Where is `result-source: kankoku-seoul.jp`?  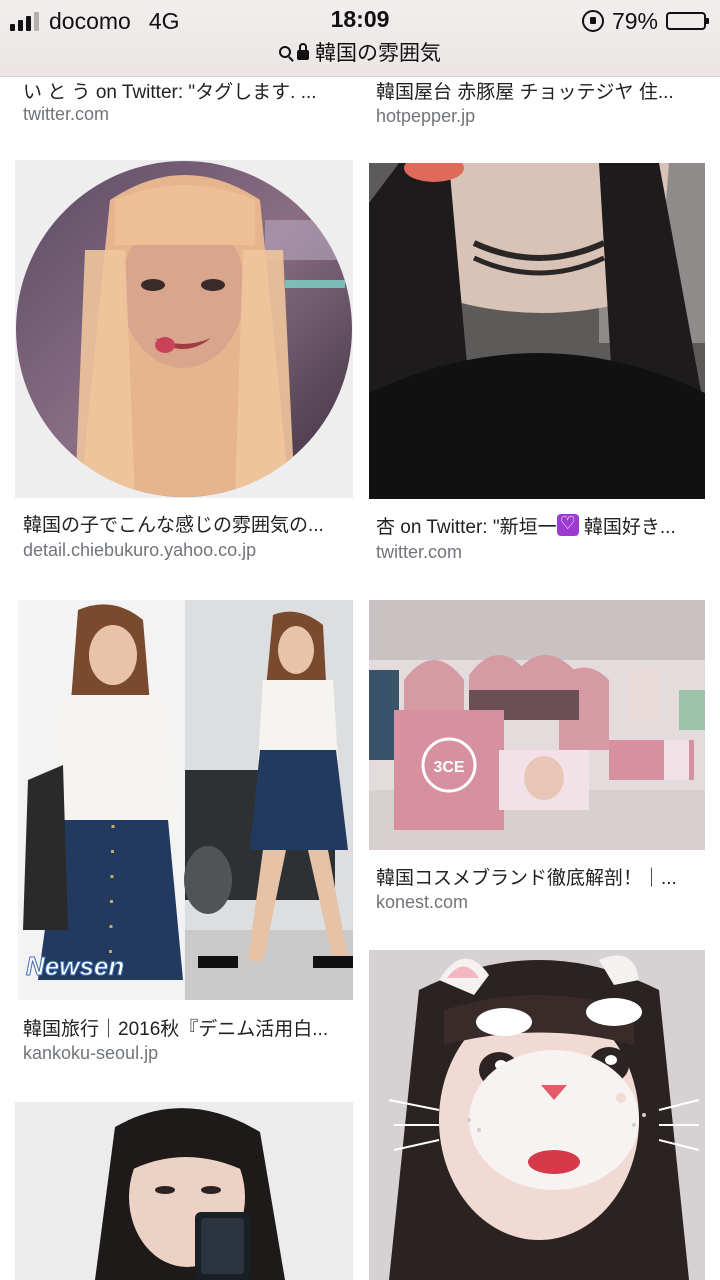
result-source: kankoku-seoul.jp is located at coordinates (91, 1053).